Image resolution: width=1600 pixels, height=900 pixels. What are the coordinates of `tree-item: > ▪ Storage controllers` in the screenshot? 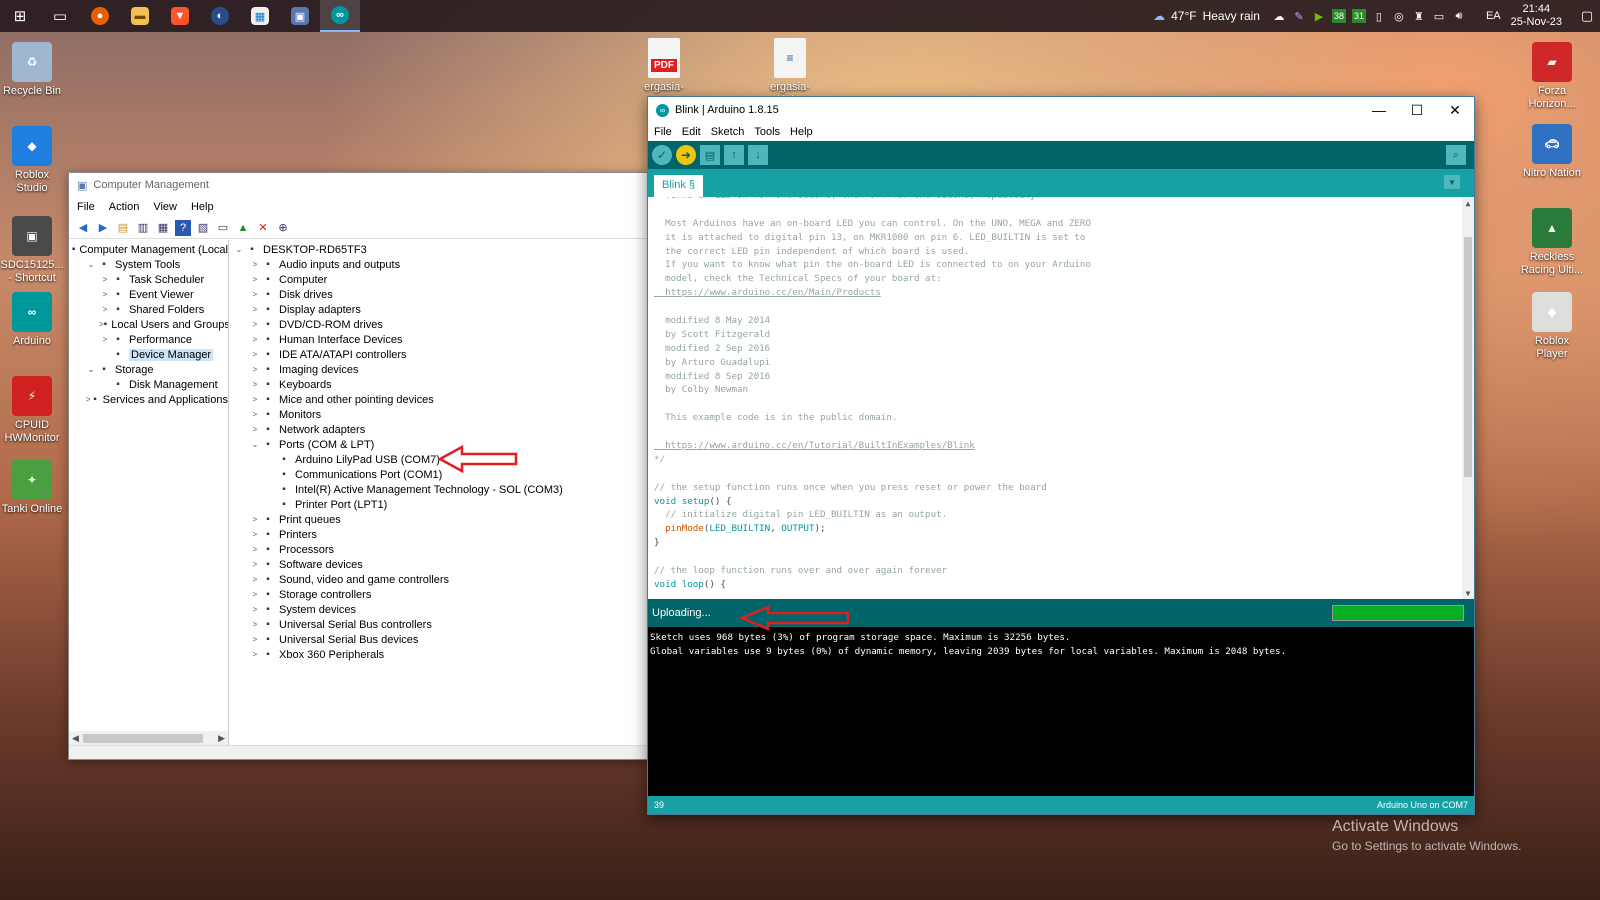 It's located at (438, 594).